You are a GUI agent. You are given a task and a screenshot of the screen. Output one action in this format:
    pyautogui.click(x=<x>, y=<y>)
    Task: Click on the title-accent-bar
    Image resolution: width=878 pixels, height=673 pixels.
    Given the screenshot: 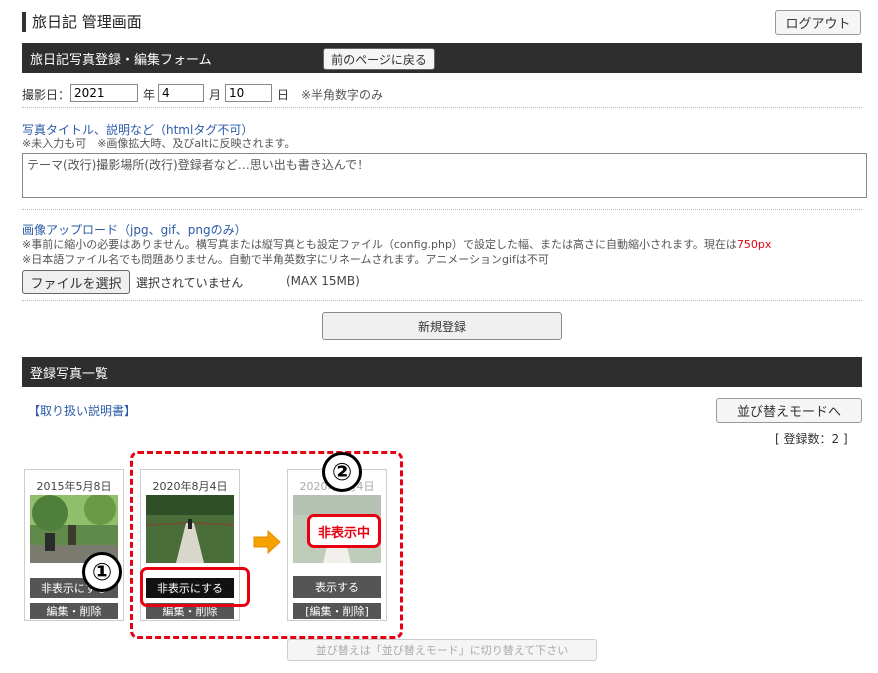 What is the action you would take?
    pyautogui.click(x=24, y=22)
    